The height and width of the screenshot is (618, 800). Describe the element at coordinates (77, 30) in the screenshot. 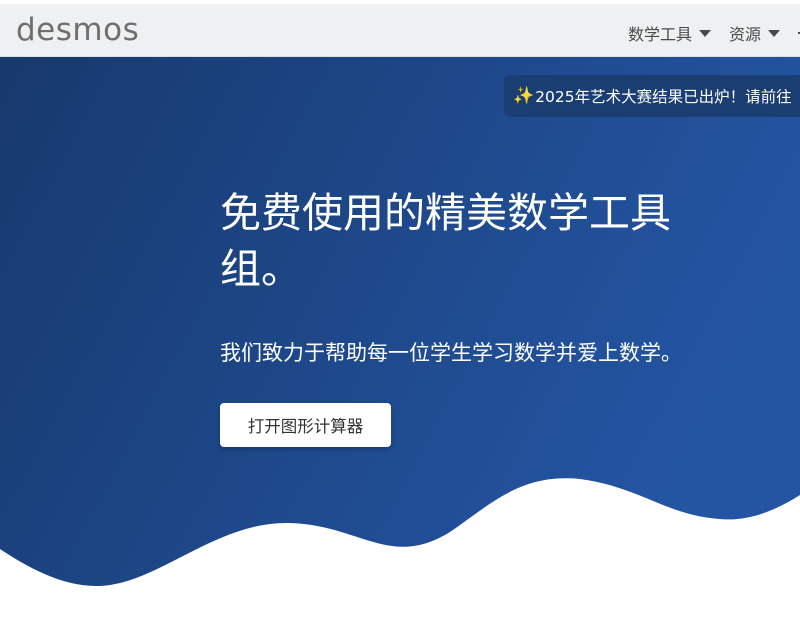

I see `desmos-logo: desmos` at that location.